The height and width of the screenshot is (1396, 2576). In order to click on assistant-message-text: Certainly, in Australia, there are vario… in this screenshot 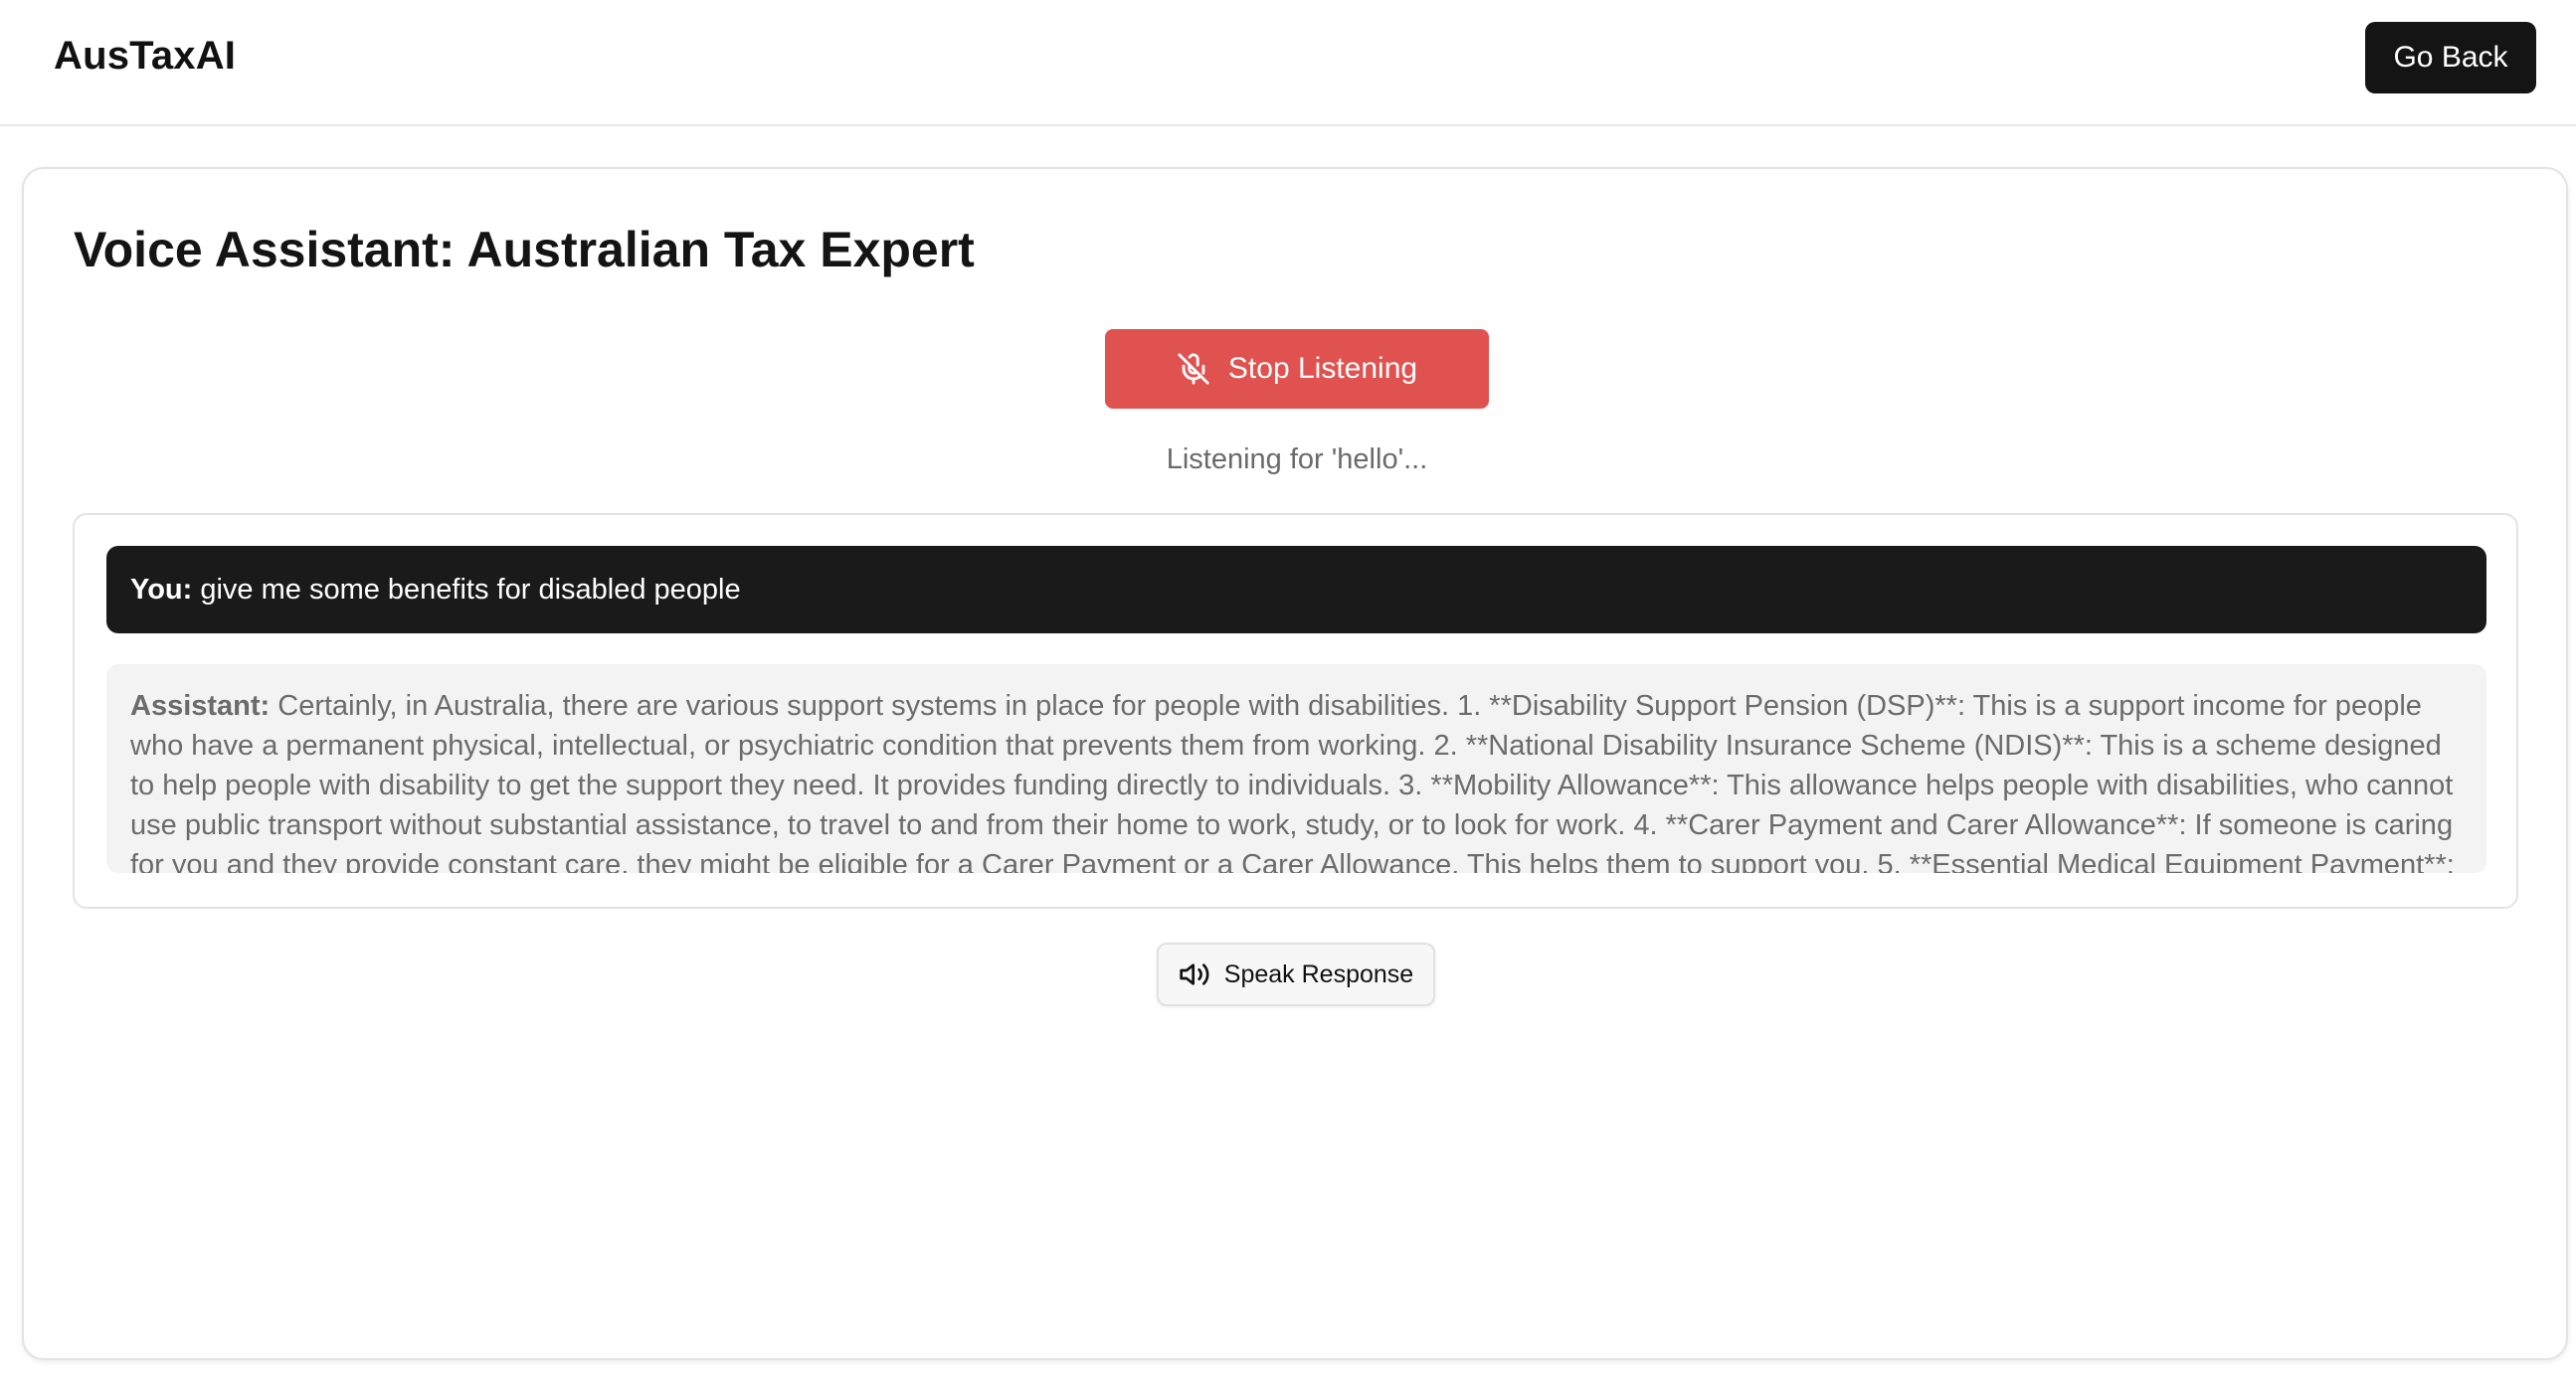, I will do `click(1292, 781)`.